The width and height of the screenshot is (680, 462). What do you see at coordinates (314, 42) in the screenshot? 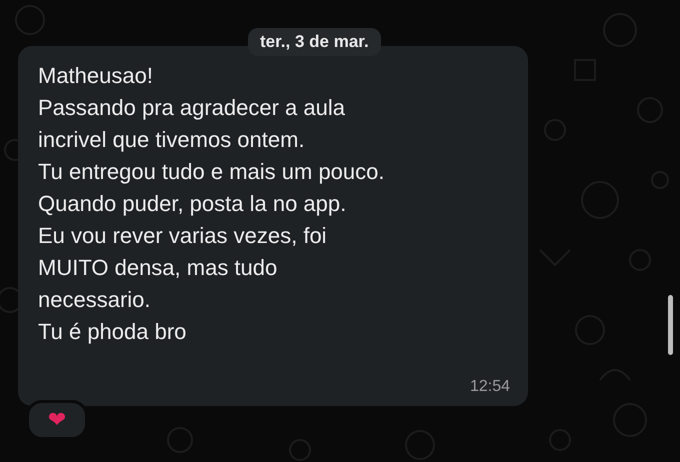
I see `date-chip: ter., 3 de mar.` at bounding box center [314, 42].